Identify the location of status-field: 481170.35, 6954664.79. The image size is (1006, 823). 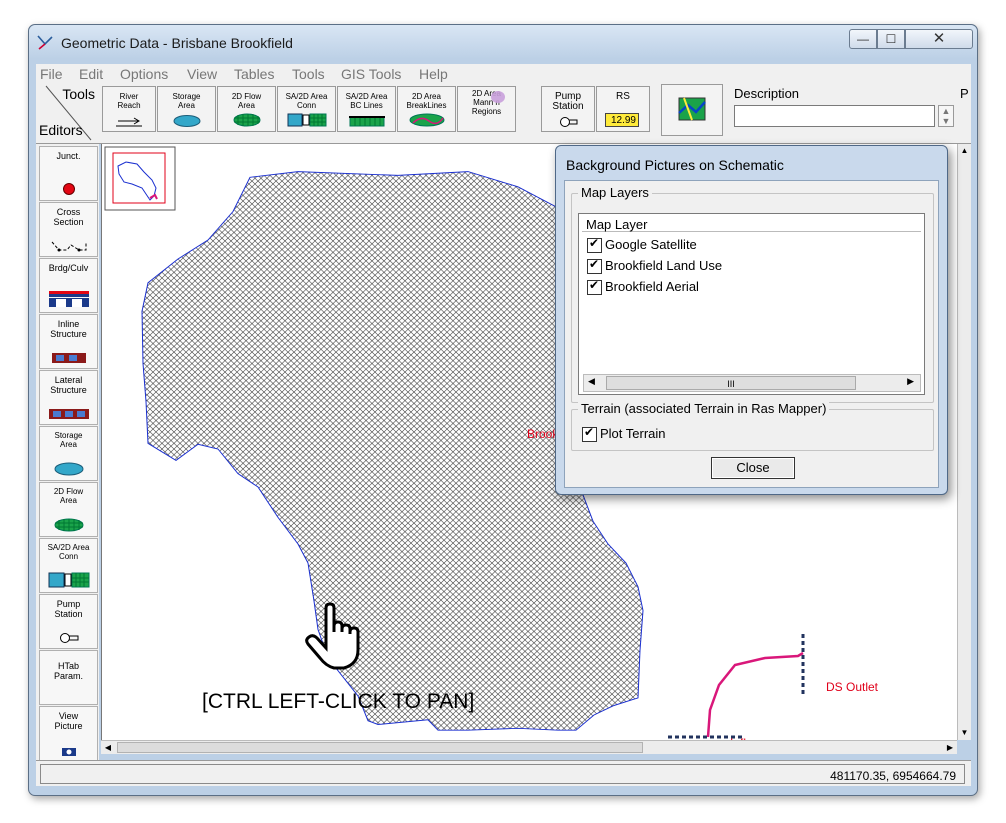
(502, 774).